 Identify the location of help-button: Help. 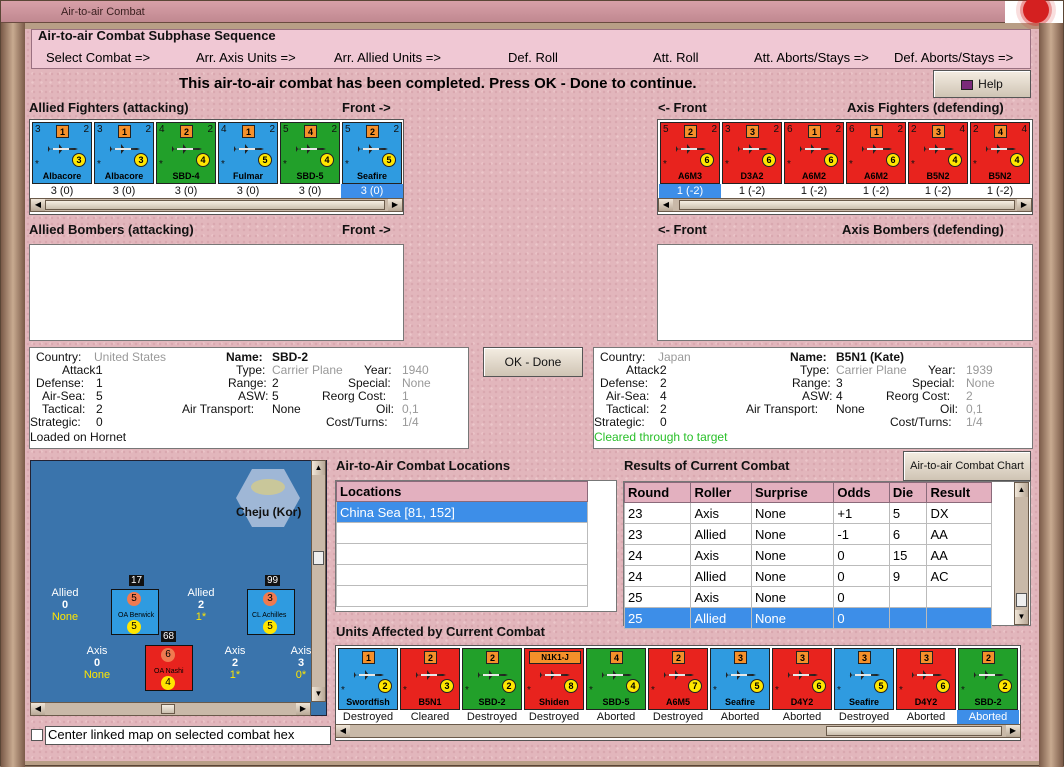
(982, 84).